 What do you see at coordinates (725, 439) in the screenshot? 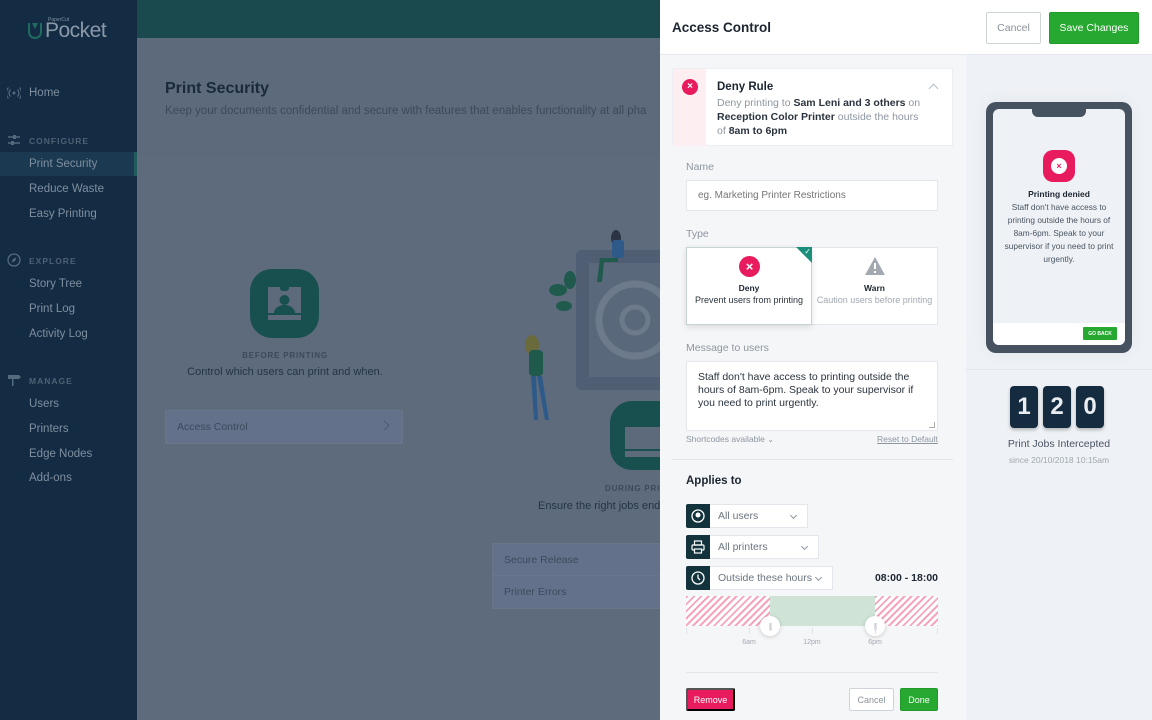
I see `shortcodes-label: Shortcodes available` at bounding box center [725, 439].